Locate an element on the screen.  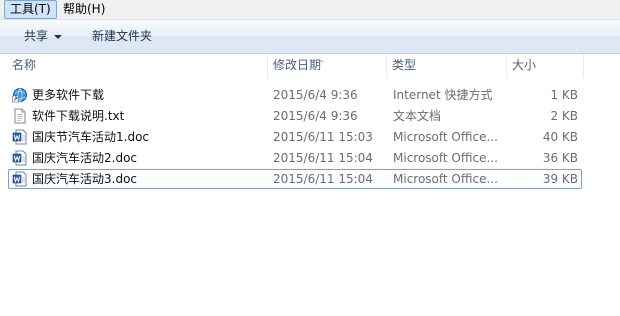
file-size: 36 KB is located at coordinates (560, 158).